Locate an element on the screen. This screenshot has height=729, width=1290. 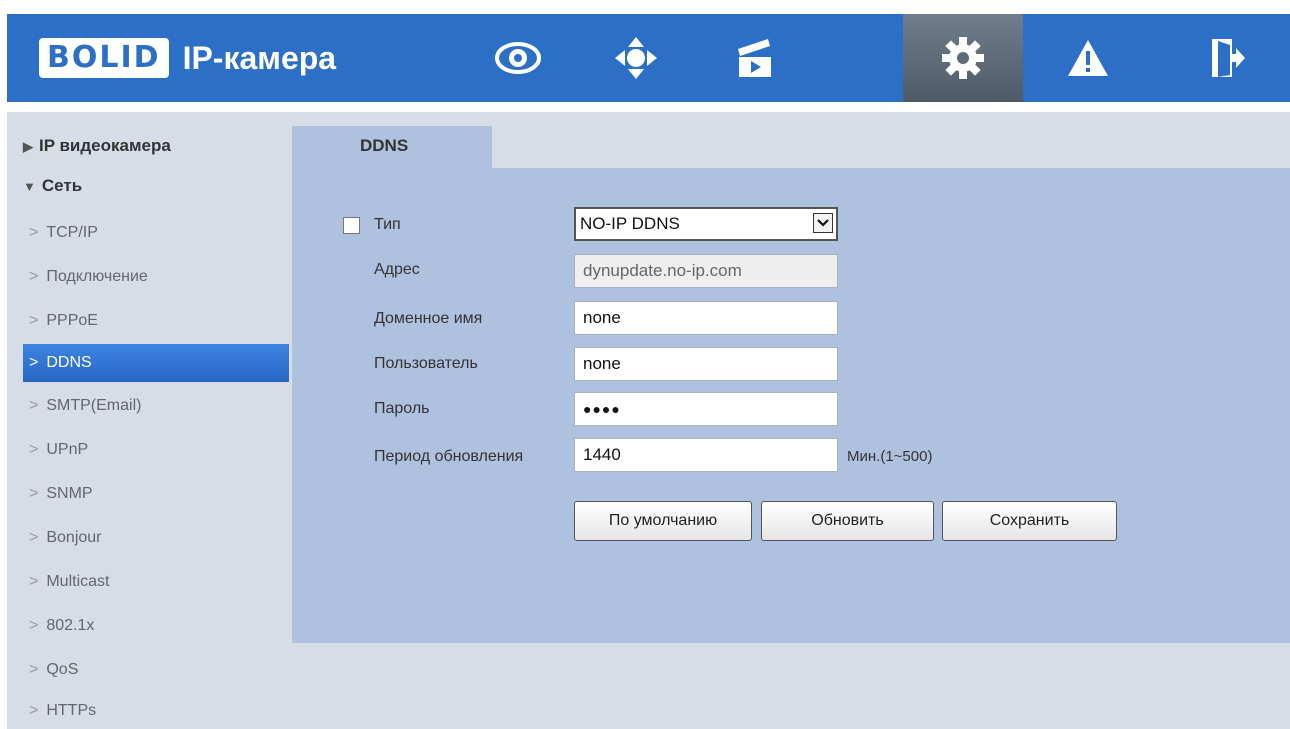
sidebar-item-8021x: >802.1x is located at coordinates (156, 626).